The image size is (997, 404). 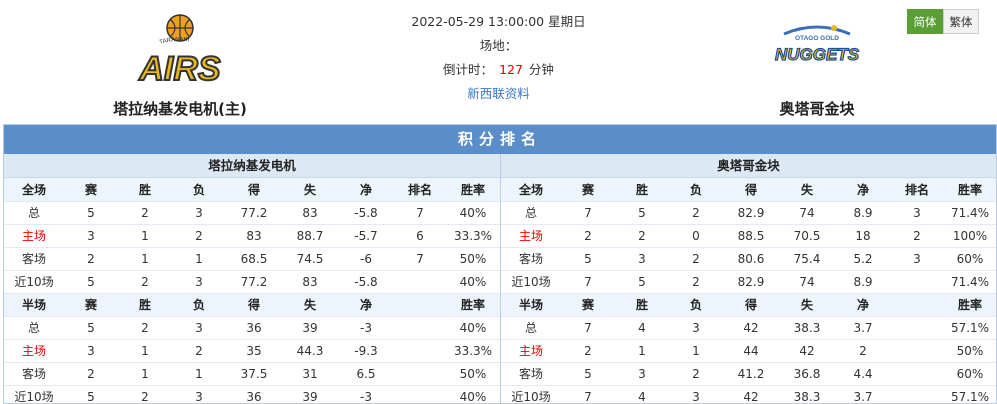 I want to click on table-cell: 68.5, so click(x=254, y=259).